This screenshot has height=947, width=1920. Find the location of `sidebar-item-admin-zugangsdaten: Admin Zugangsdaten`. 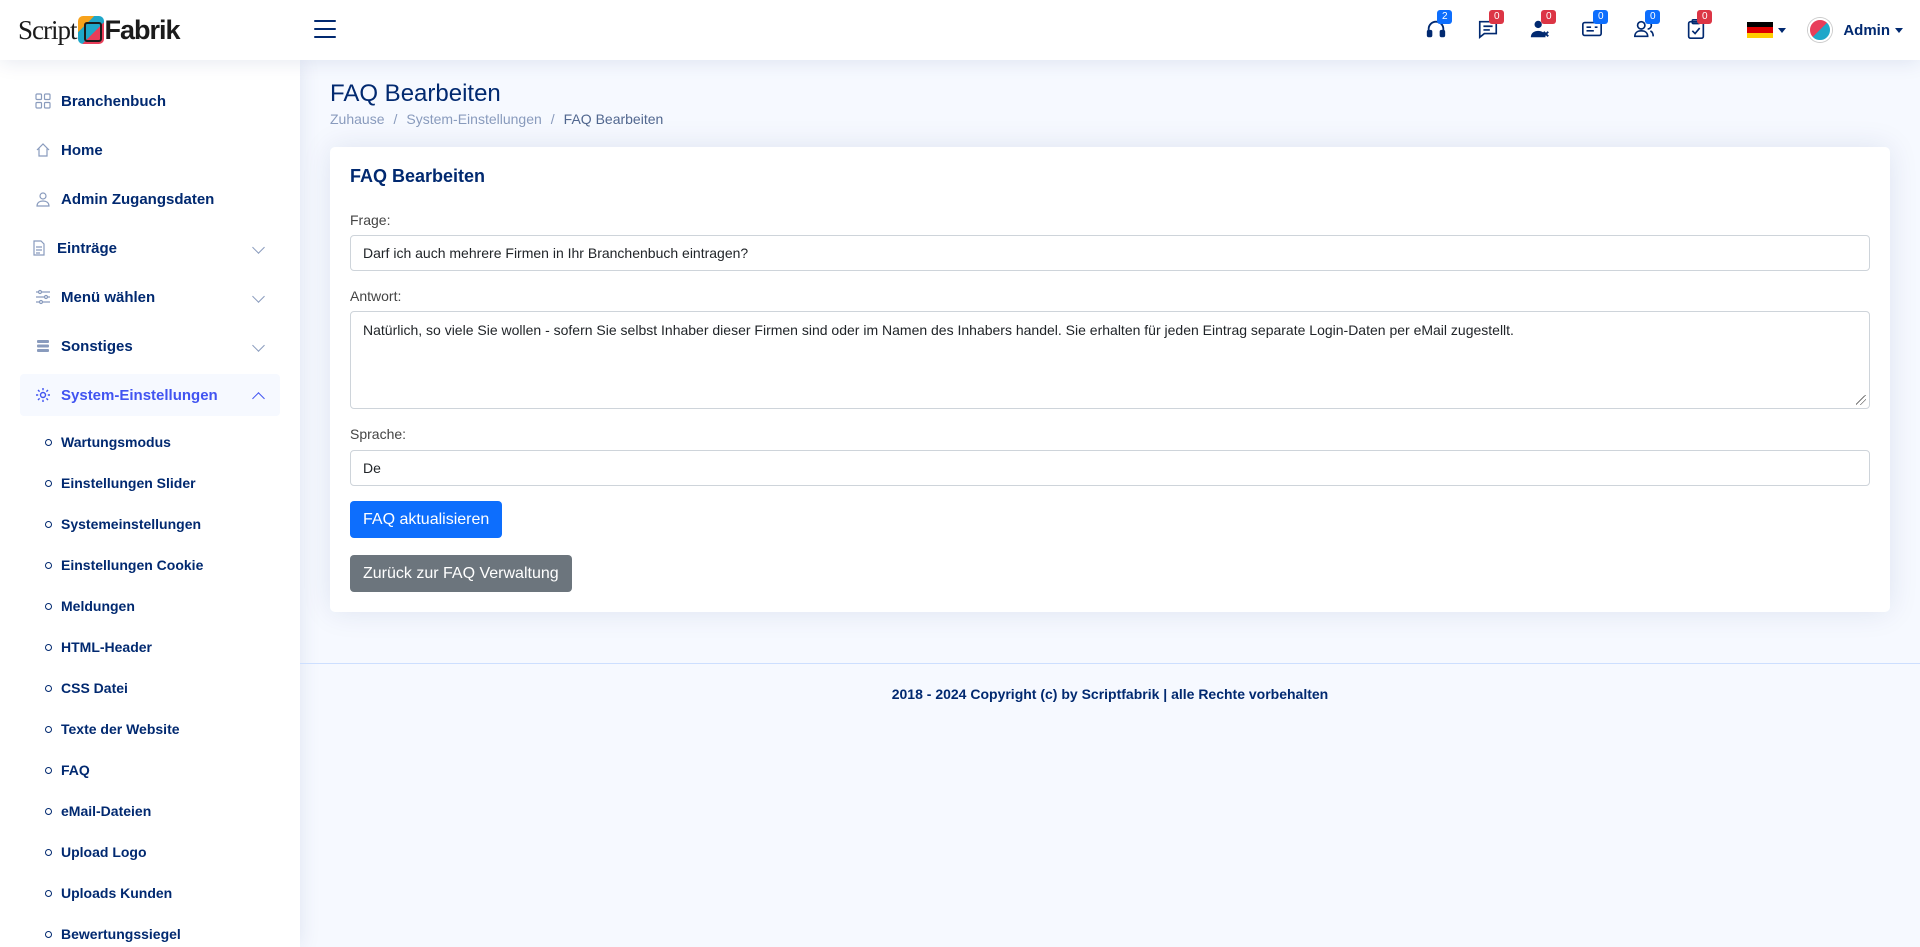

sidebar-item-admin-zugangsdaten: Admin Zugangsdaten is located at coordinates (150, 199).